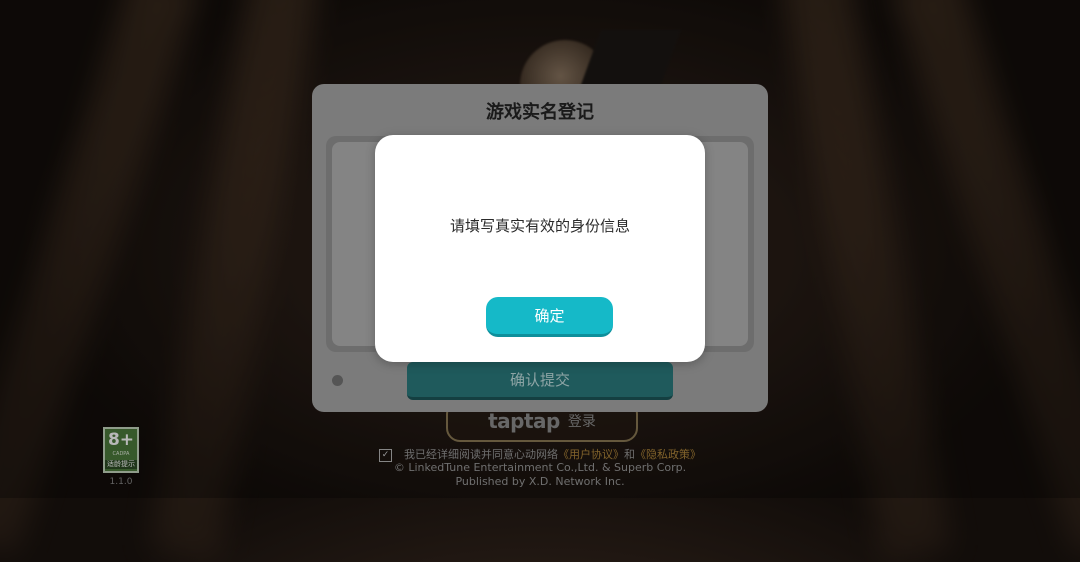 This screenshot has height=562, width=1080. Describe the element at coordinates (337, 380) in the screenshot. I see `agreement-radio` at that location.